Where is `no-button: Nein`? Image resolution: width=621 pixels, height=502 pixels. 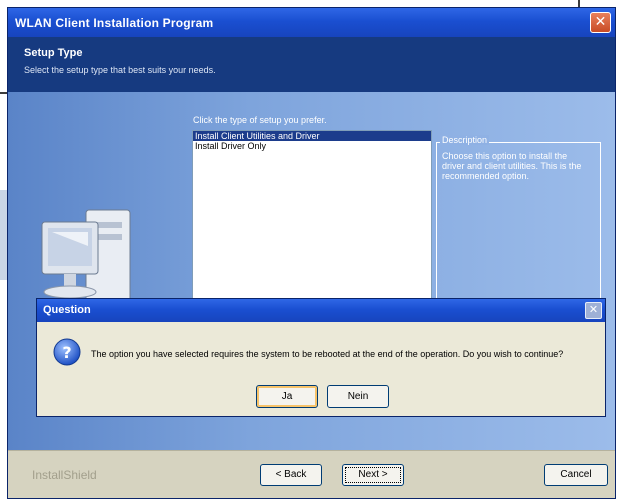 no-button: Nein is located at coordinates (358, 396).